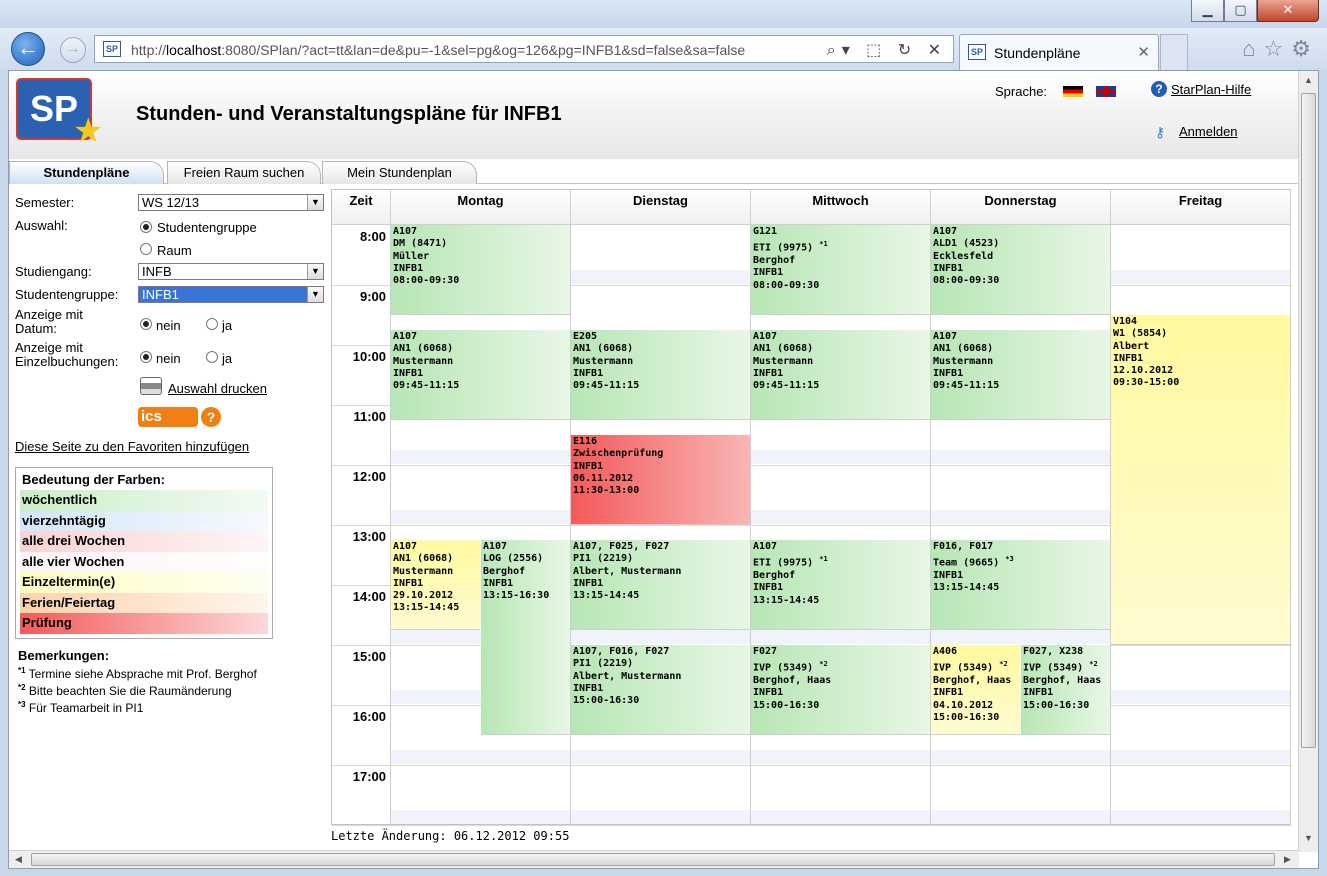 The width and height of the screenshot is (1327, 876). Describe the element at coordinates (144, 541) in the screenshot. I see `legend-item: alle drei Wochen` at that location.